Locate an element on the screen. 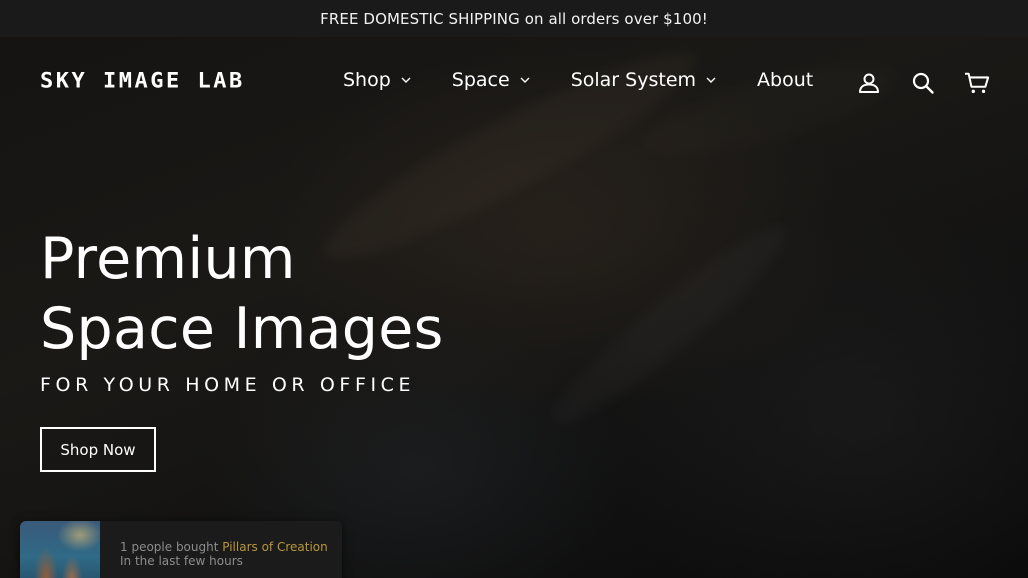 The width and height of the screenshot is (1028, 578). main-nav: Shop Space Solar System About is located at coordinates (578, 80).